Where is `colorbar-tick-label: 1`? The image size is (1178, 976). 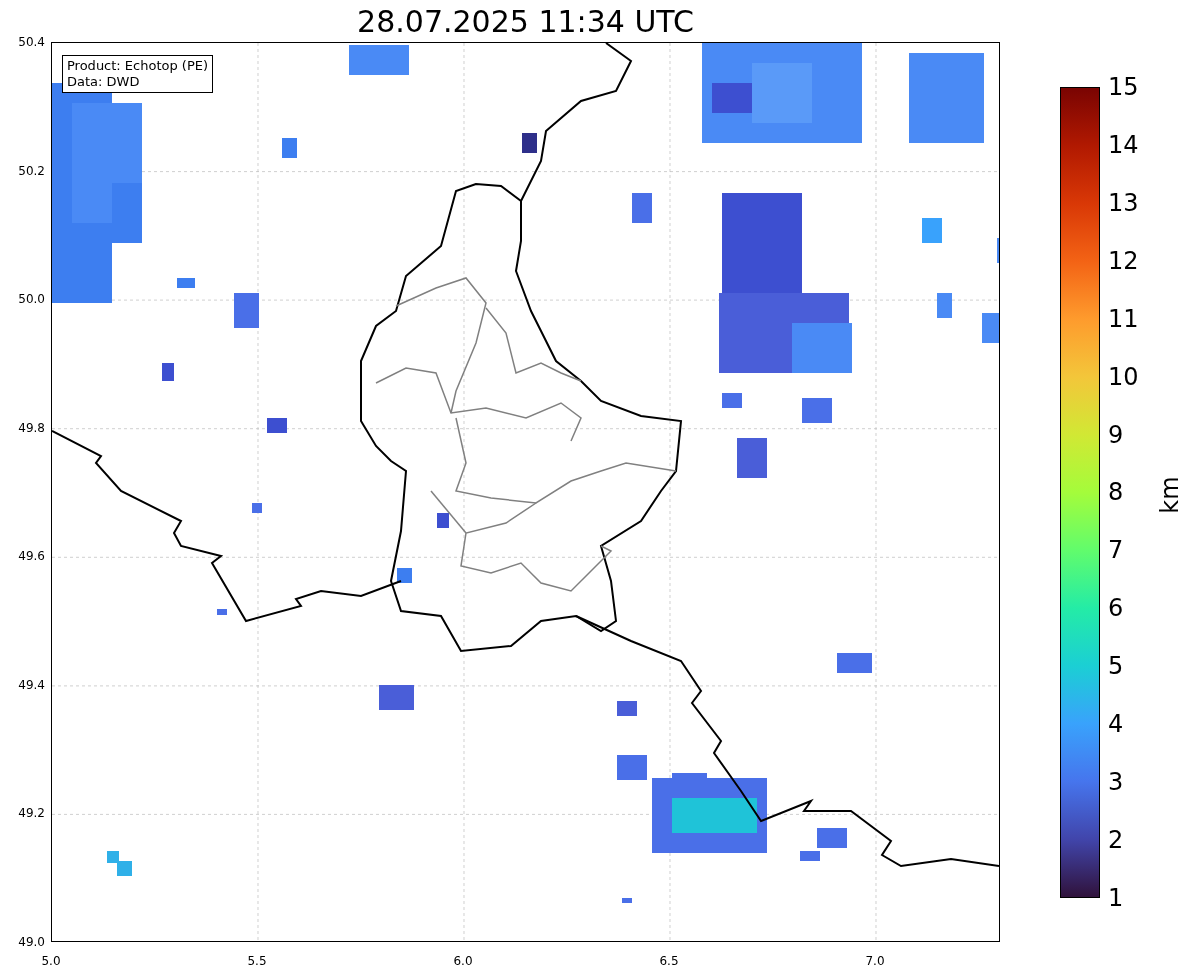 colorbar-tick-label: 1 is located at coordinates (1116, 897).